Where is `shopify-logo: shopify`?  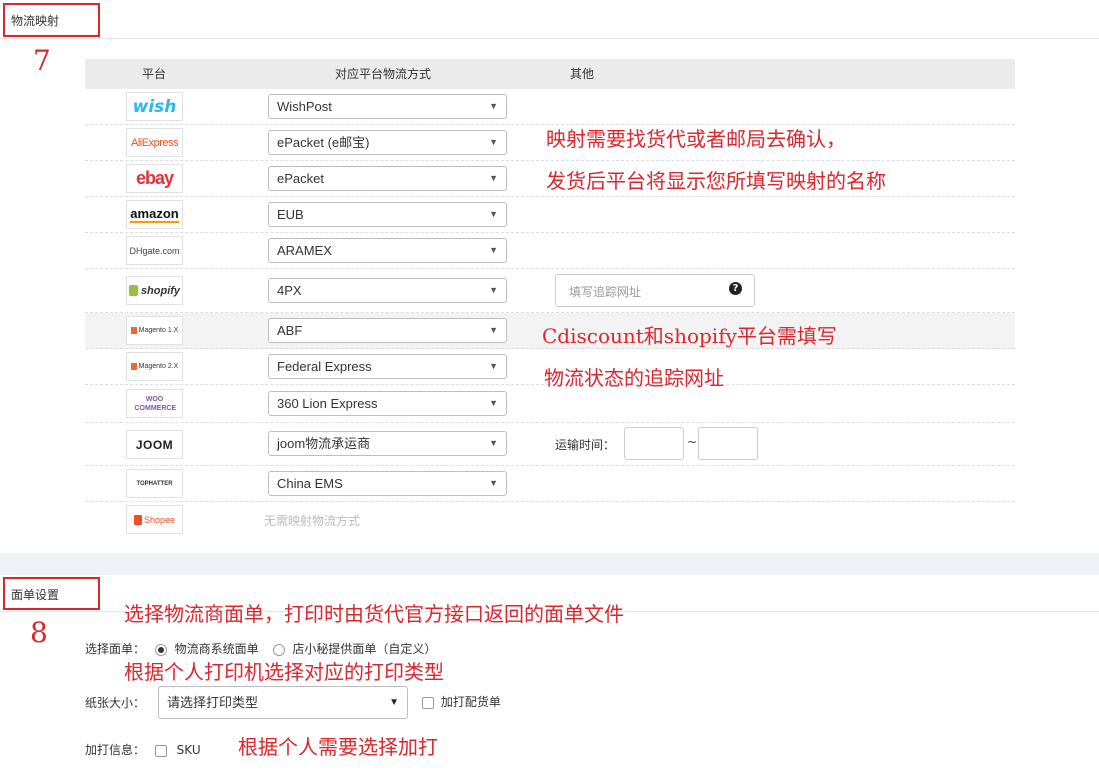
shopify-logo: shopify is located at coordinates (154, 290).